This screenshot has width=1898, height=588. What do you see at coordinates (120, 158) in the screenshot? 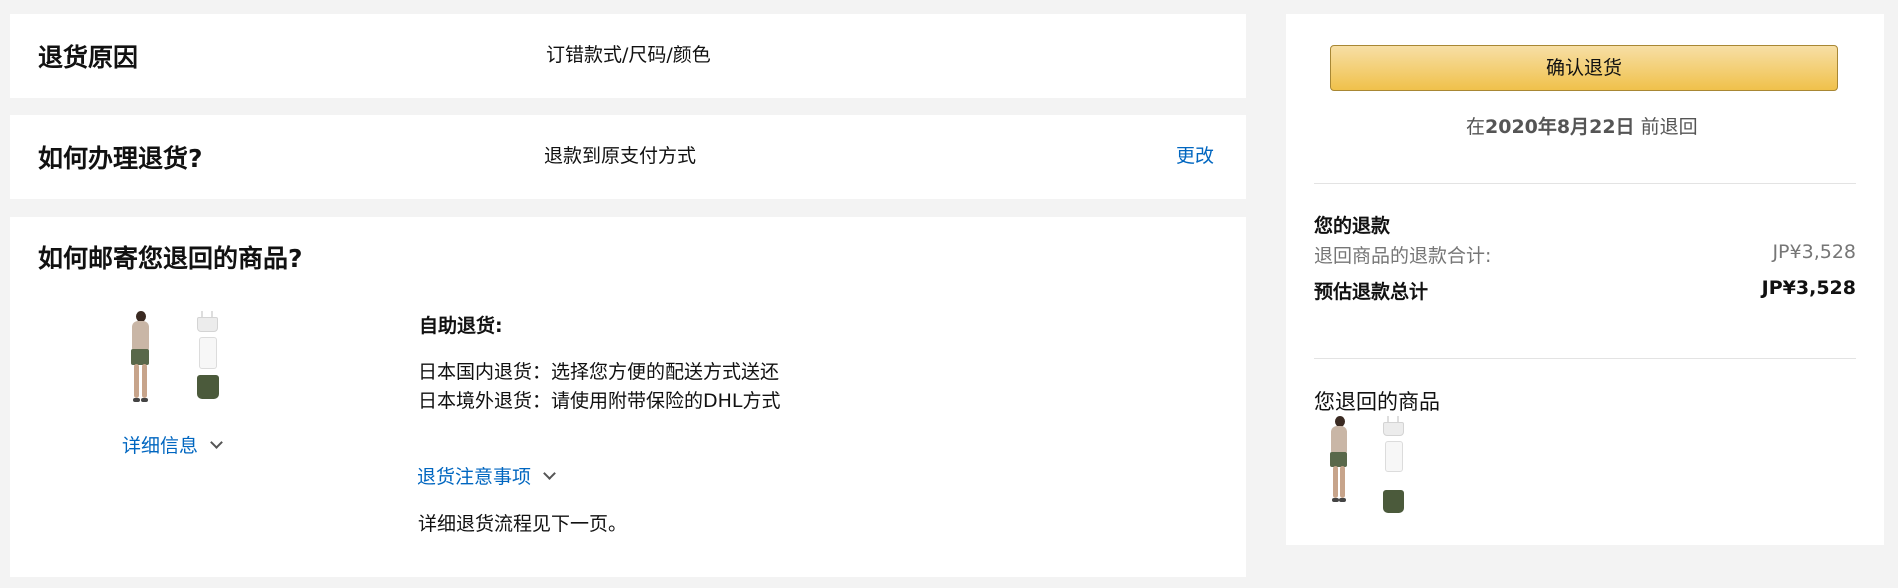
I see `return-method-title: 如何办理退货?` at bounding box center [120, 158].